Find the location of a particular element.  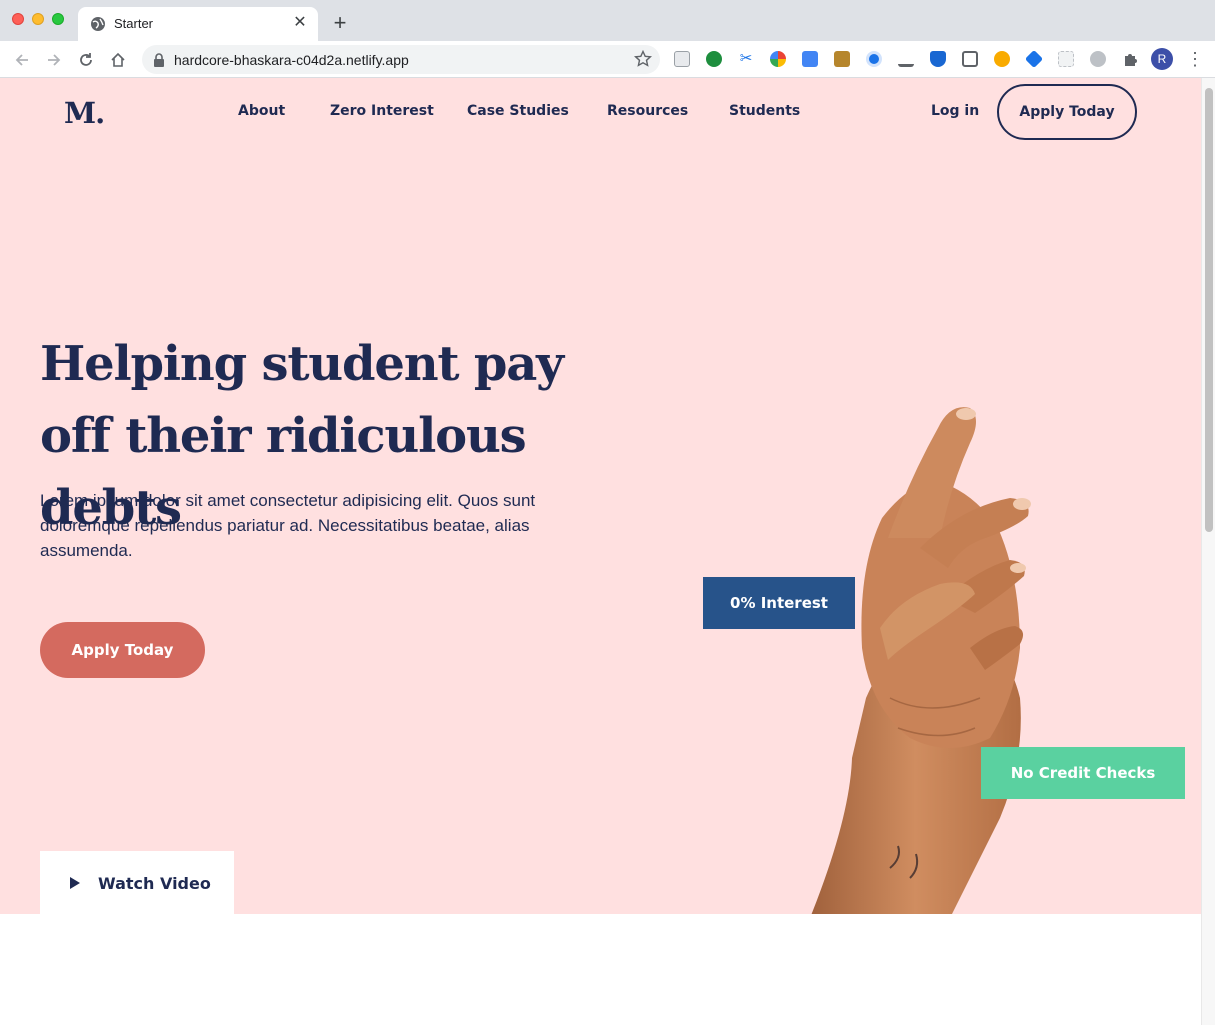

scrollbar-thumb is located at coordinates (1209, 310).